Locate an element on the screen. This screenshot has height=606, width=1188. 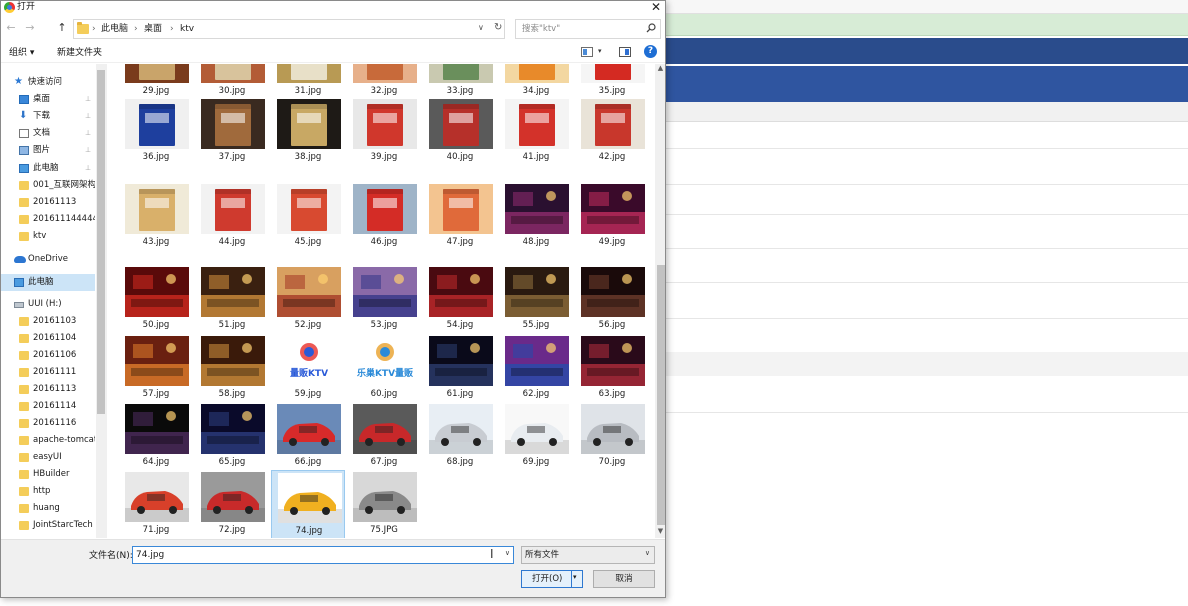
sidebar-item: 此电脑 ⊥ is located at coordinates (48, 168).